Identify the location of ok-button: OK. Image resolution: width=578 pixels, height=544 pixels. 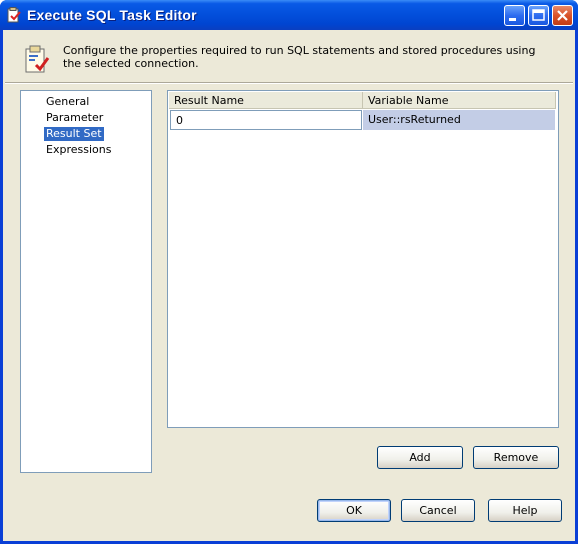
(354, 510).